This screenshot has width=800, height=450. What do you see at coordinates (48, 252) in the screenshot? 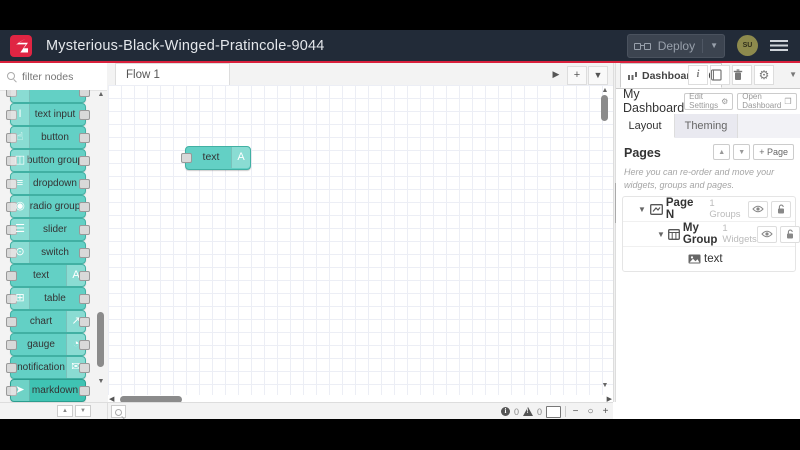
I see `palette-node-switch: switch ⊙` at bounding box center [48, 252].